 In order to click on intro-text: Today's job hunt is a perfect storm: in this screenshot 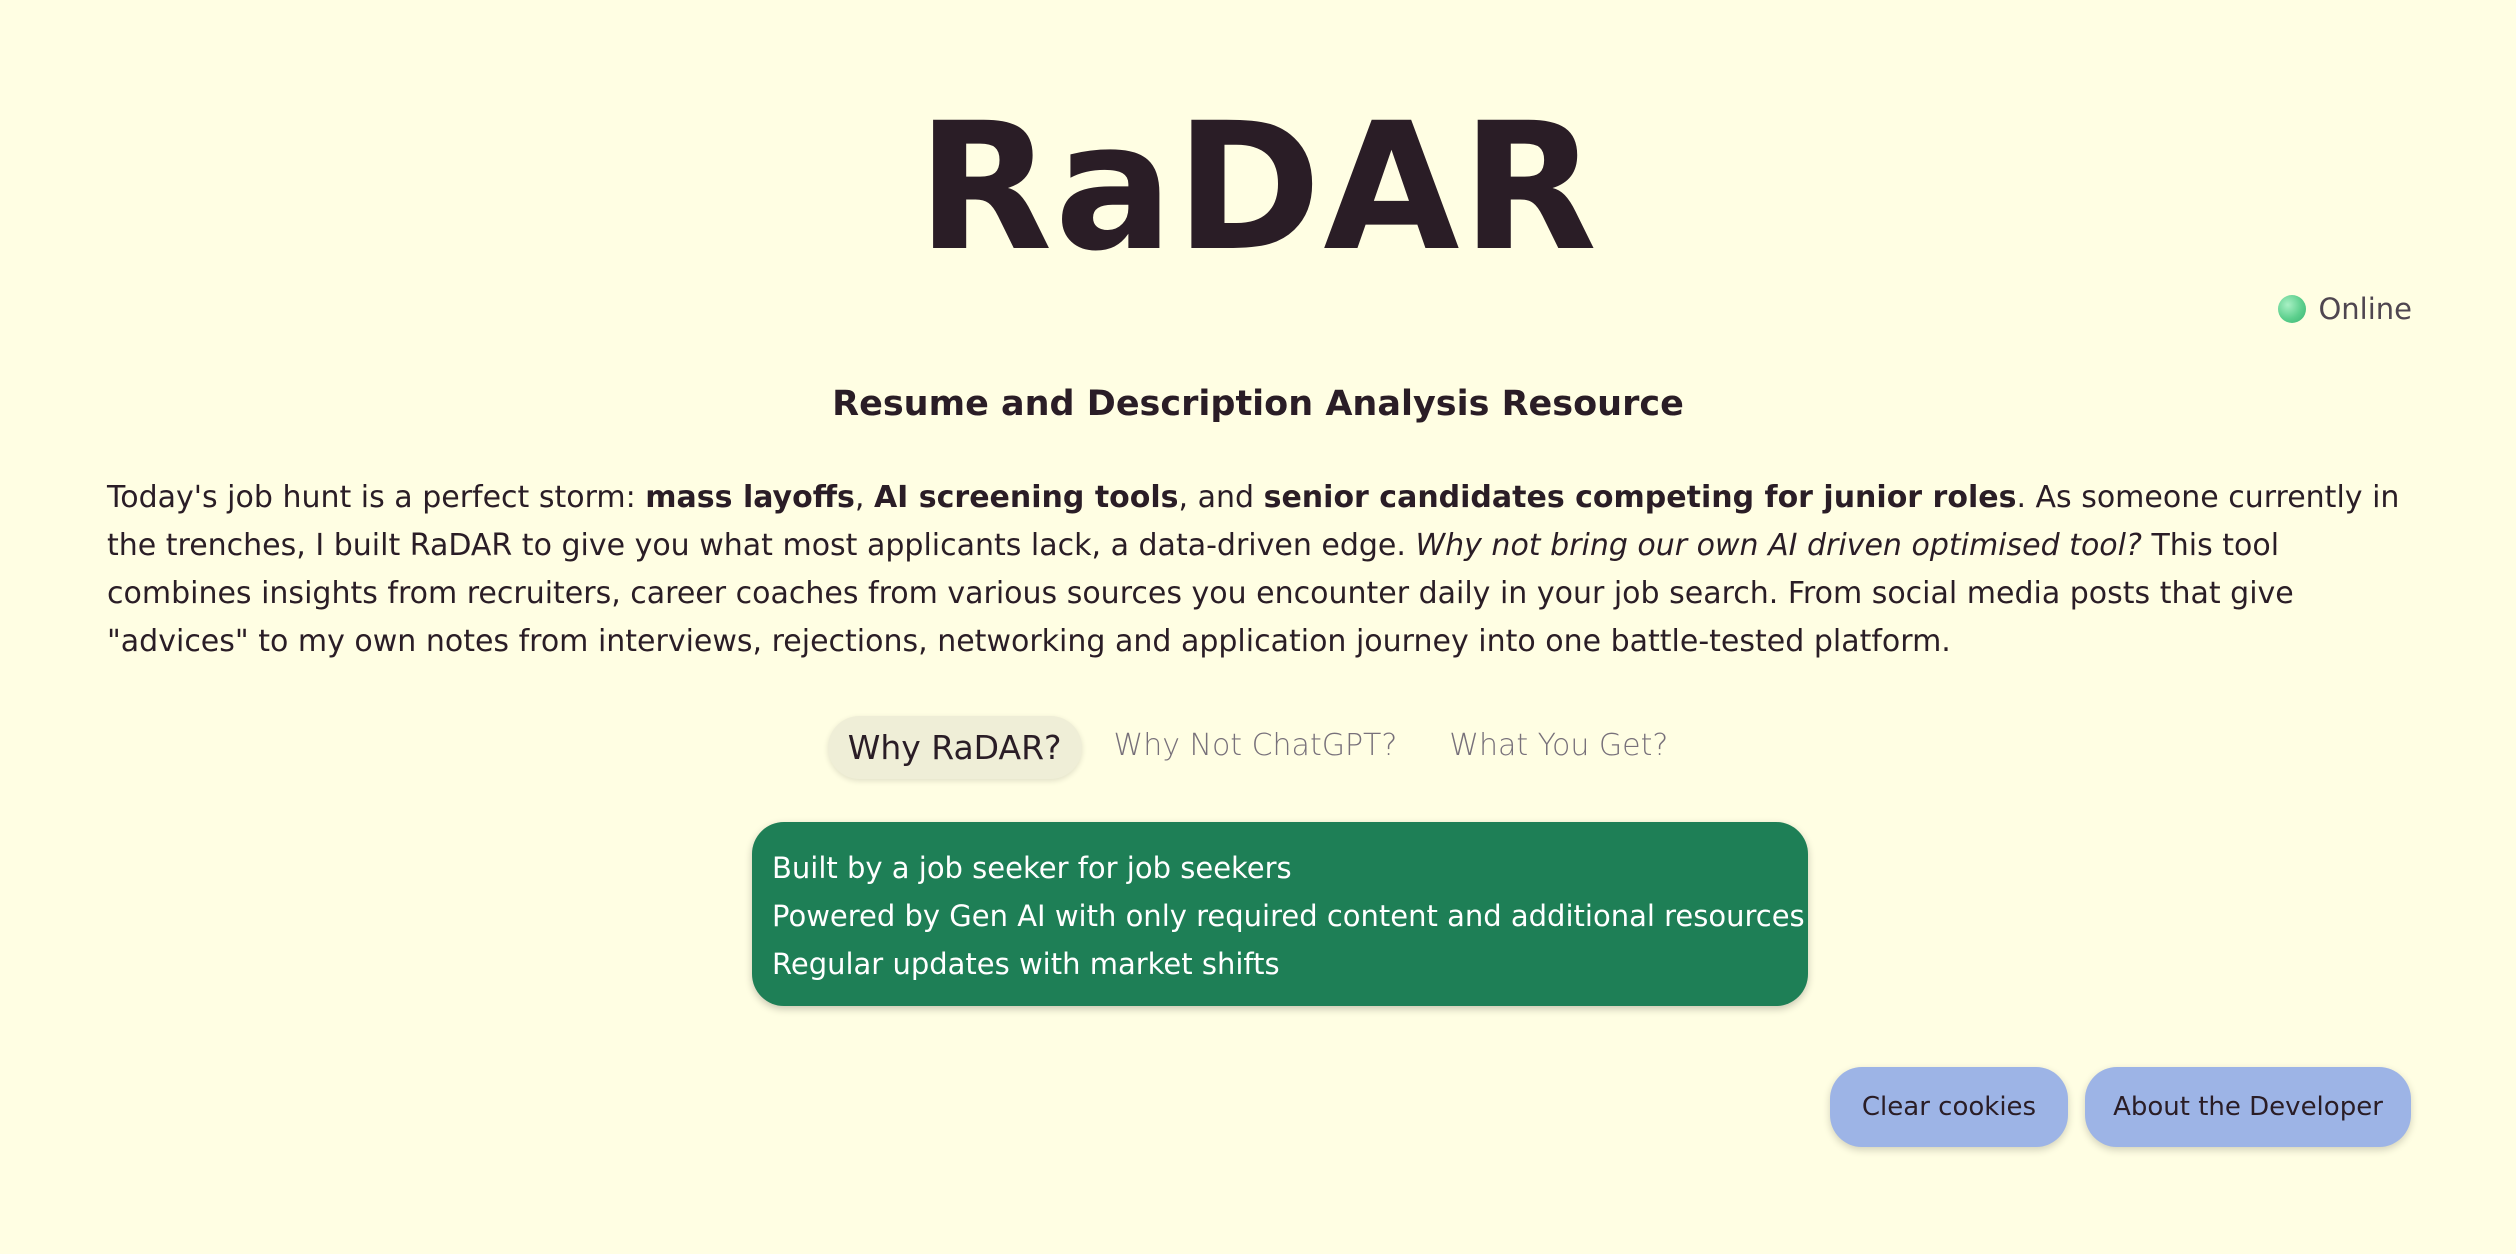, I will do `click(376, 497)`.